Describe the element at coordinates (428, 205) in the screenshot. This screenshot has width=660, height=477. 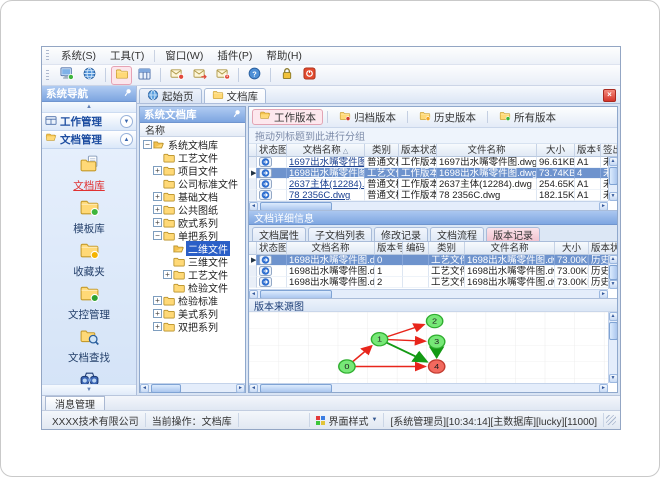
I see `documents-table-hscrollbar` at that location.